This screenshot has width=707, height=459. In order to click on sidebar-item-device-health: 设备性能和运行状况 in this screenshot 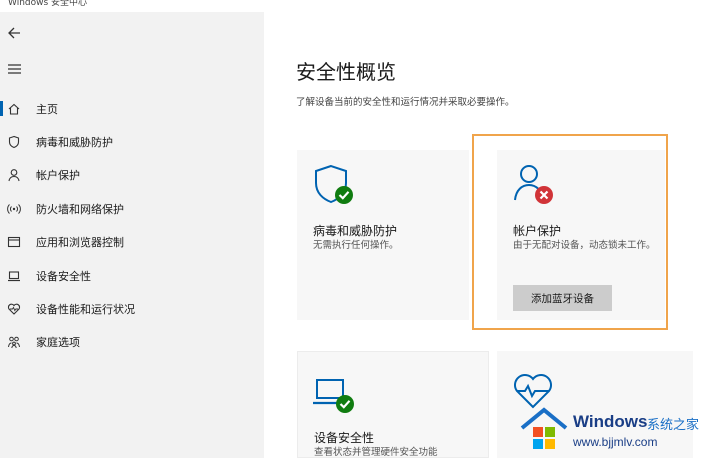, I will do `click(132, 308)`.